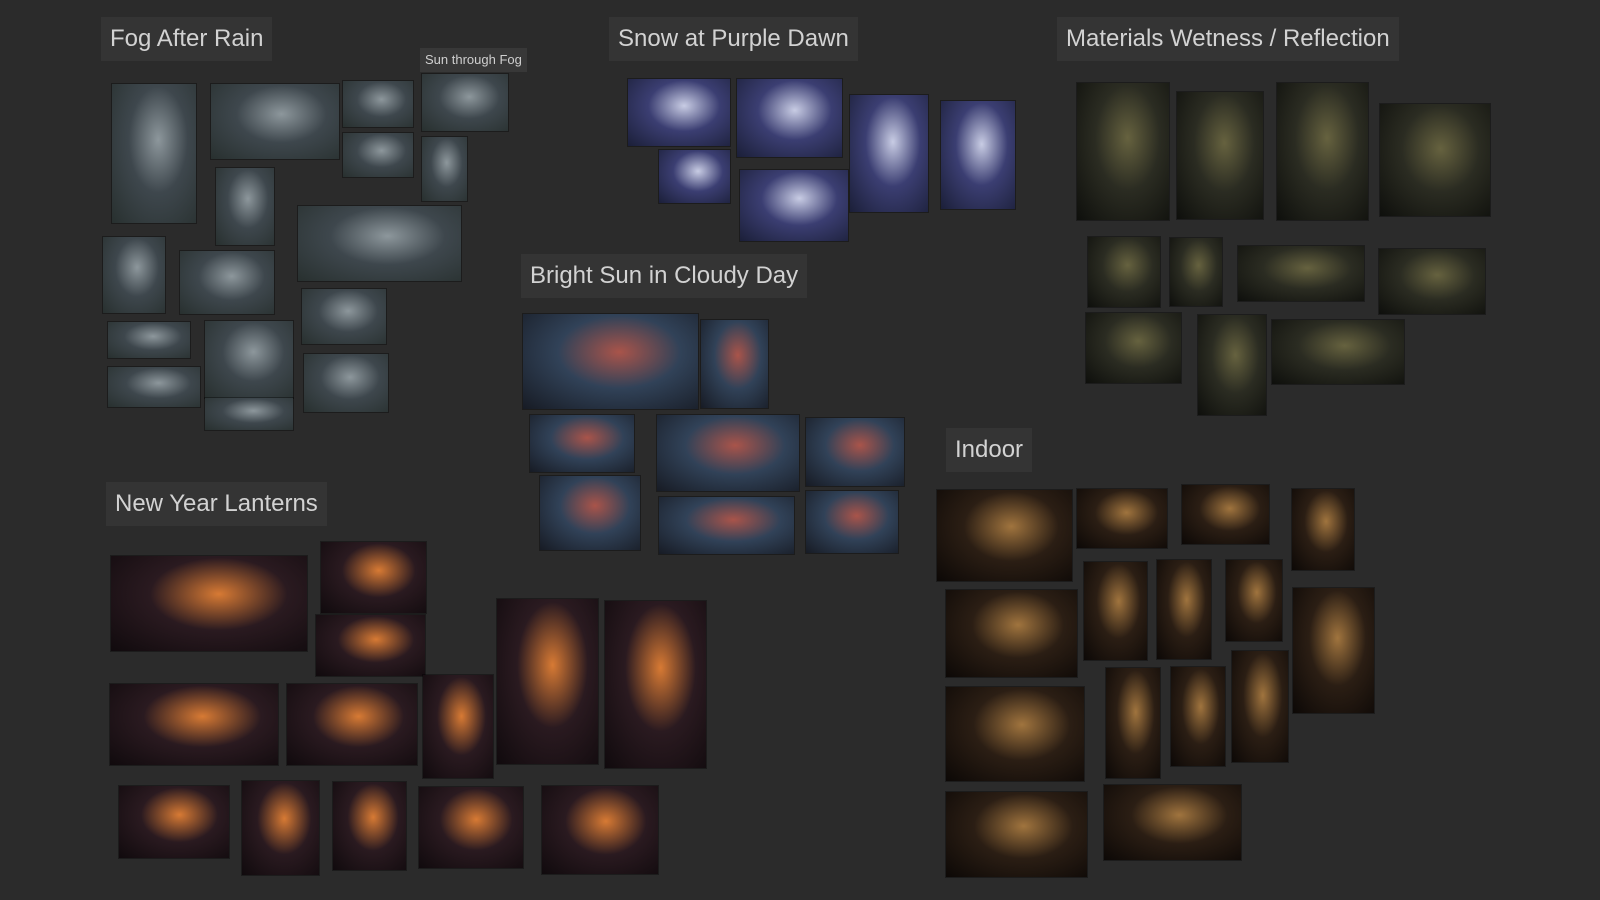 This screenshot has width=1600, height=900. Describe the element at coordinates (989, 450) in the screenshot. I see `group-title-indoor: Indoor` at that location.